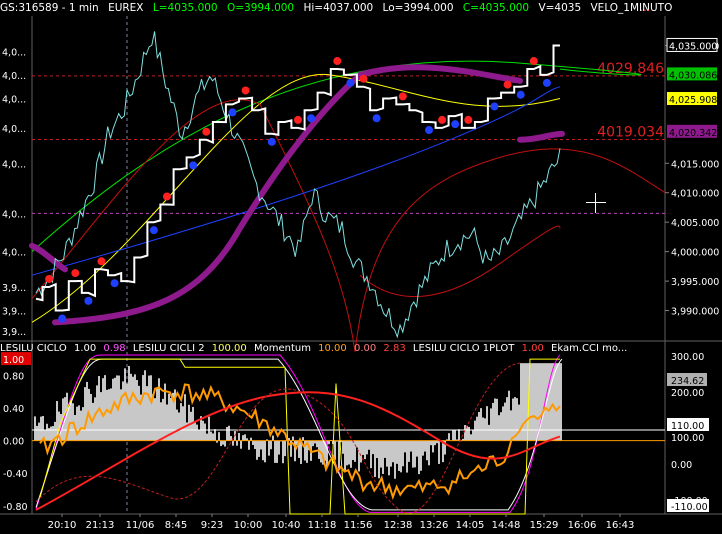  I want to click on header-last: L=4035.000, so click(185, 8).